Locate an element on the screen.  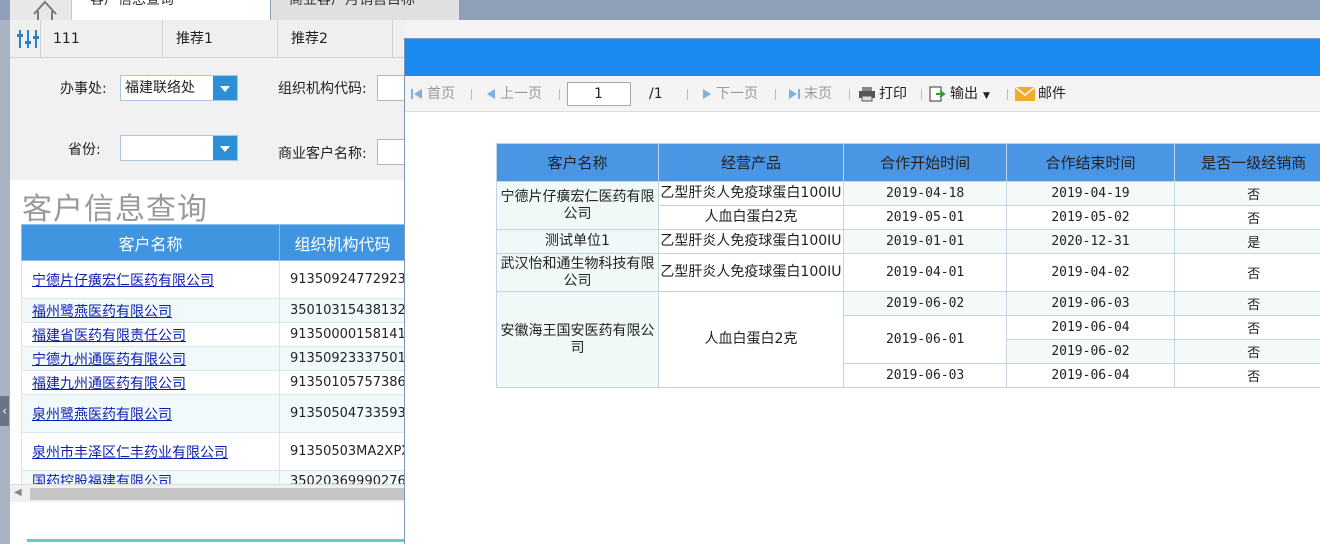
export-button: 输出 ▼ is located at coordinates (959, 94).